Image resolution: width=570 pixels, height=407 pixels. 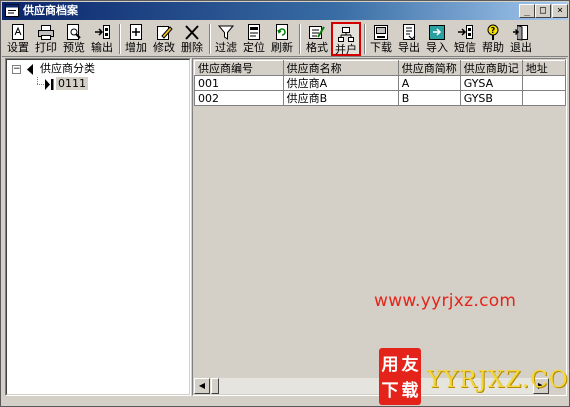 I want to click on export-label: 导出, so click(x=409, y=47).